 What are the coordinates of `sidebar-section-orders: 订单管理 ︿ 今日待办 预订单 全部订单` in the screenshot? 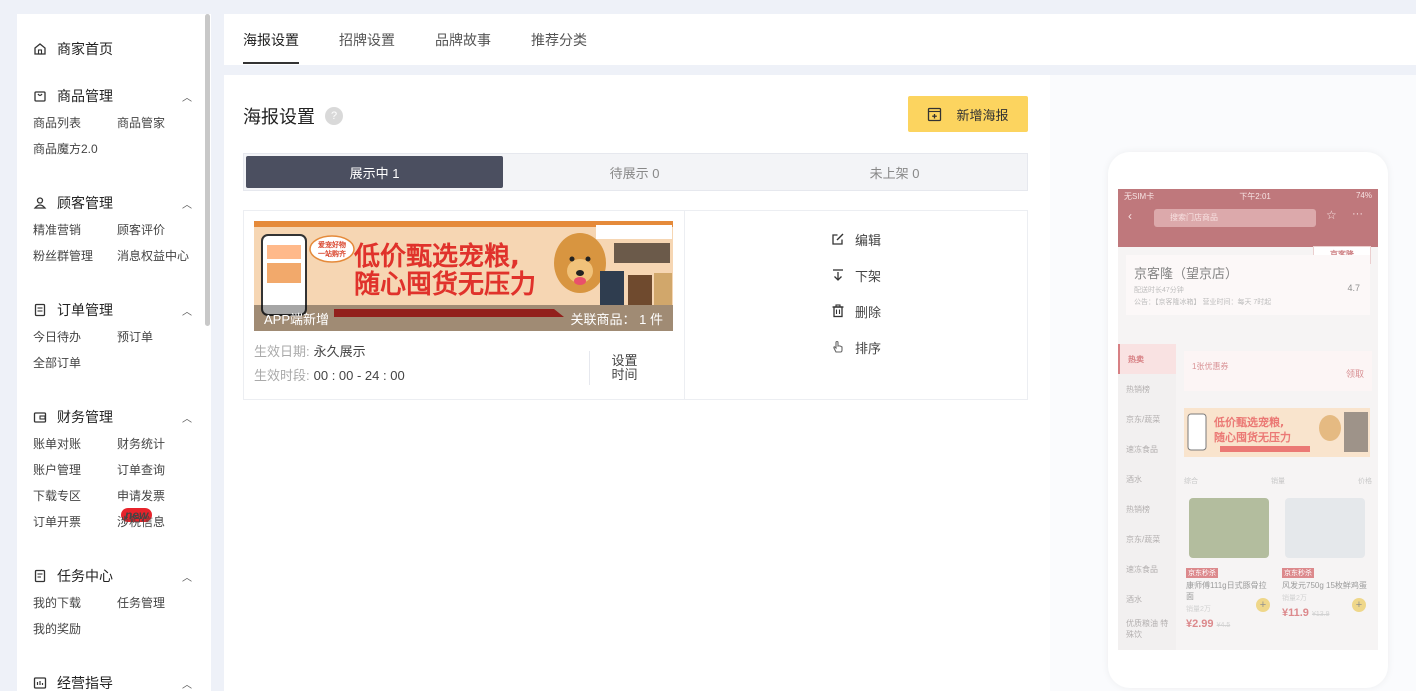 It's located at (113, 336).